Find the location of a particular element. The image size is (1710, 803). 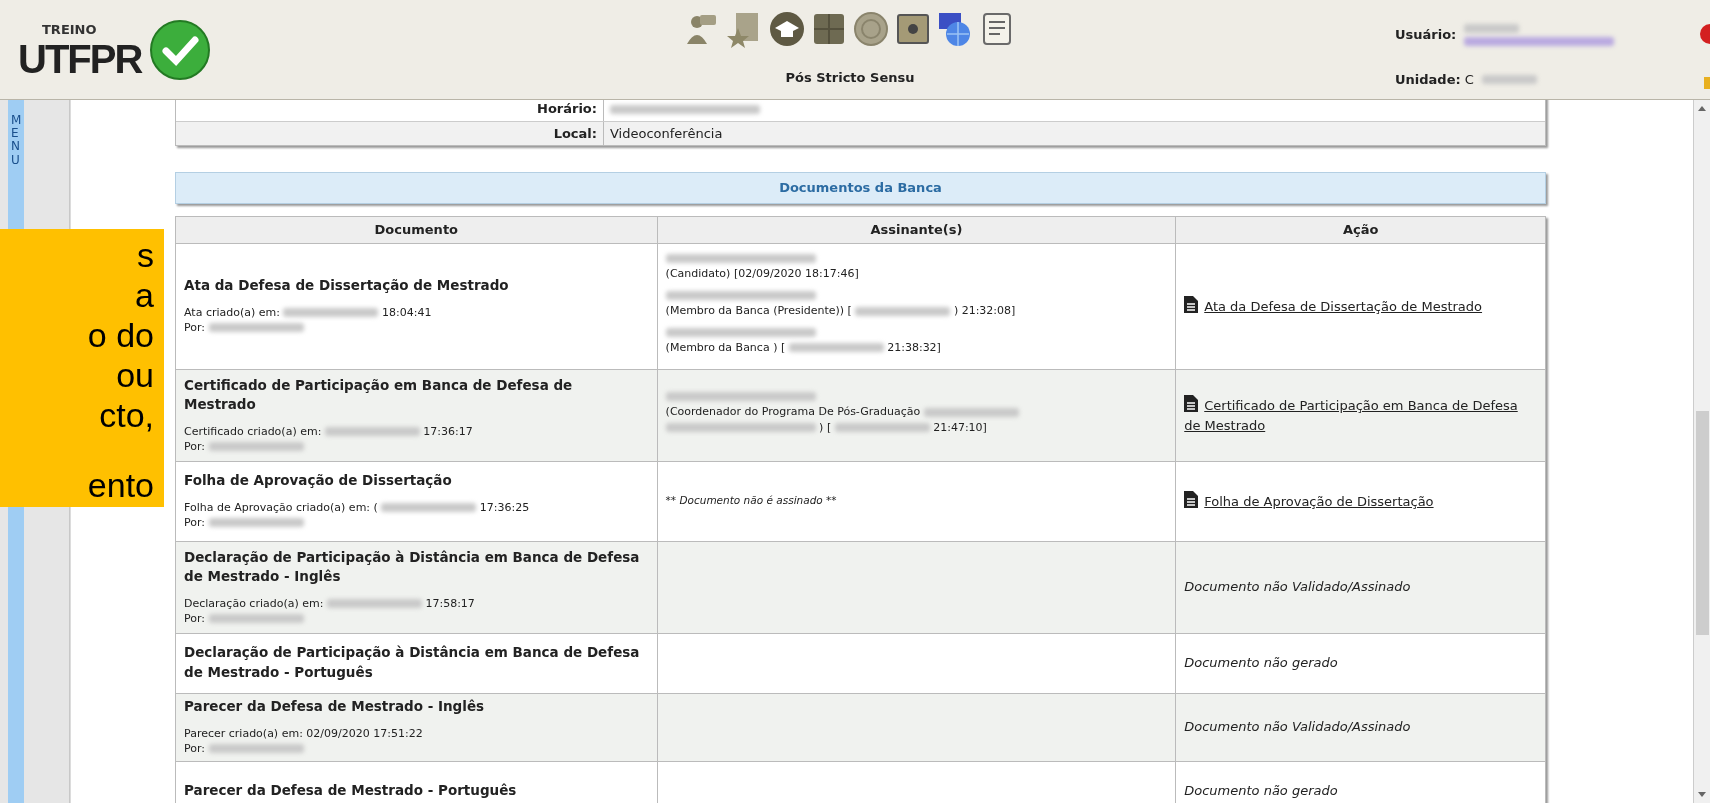

field-label: Horário: is located at coordinates (390, 110).